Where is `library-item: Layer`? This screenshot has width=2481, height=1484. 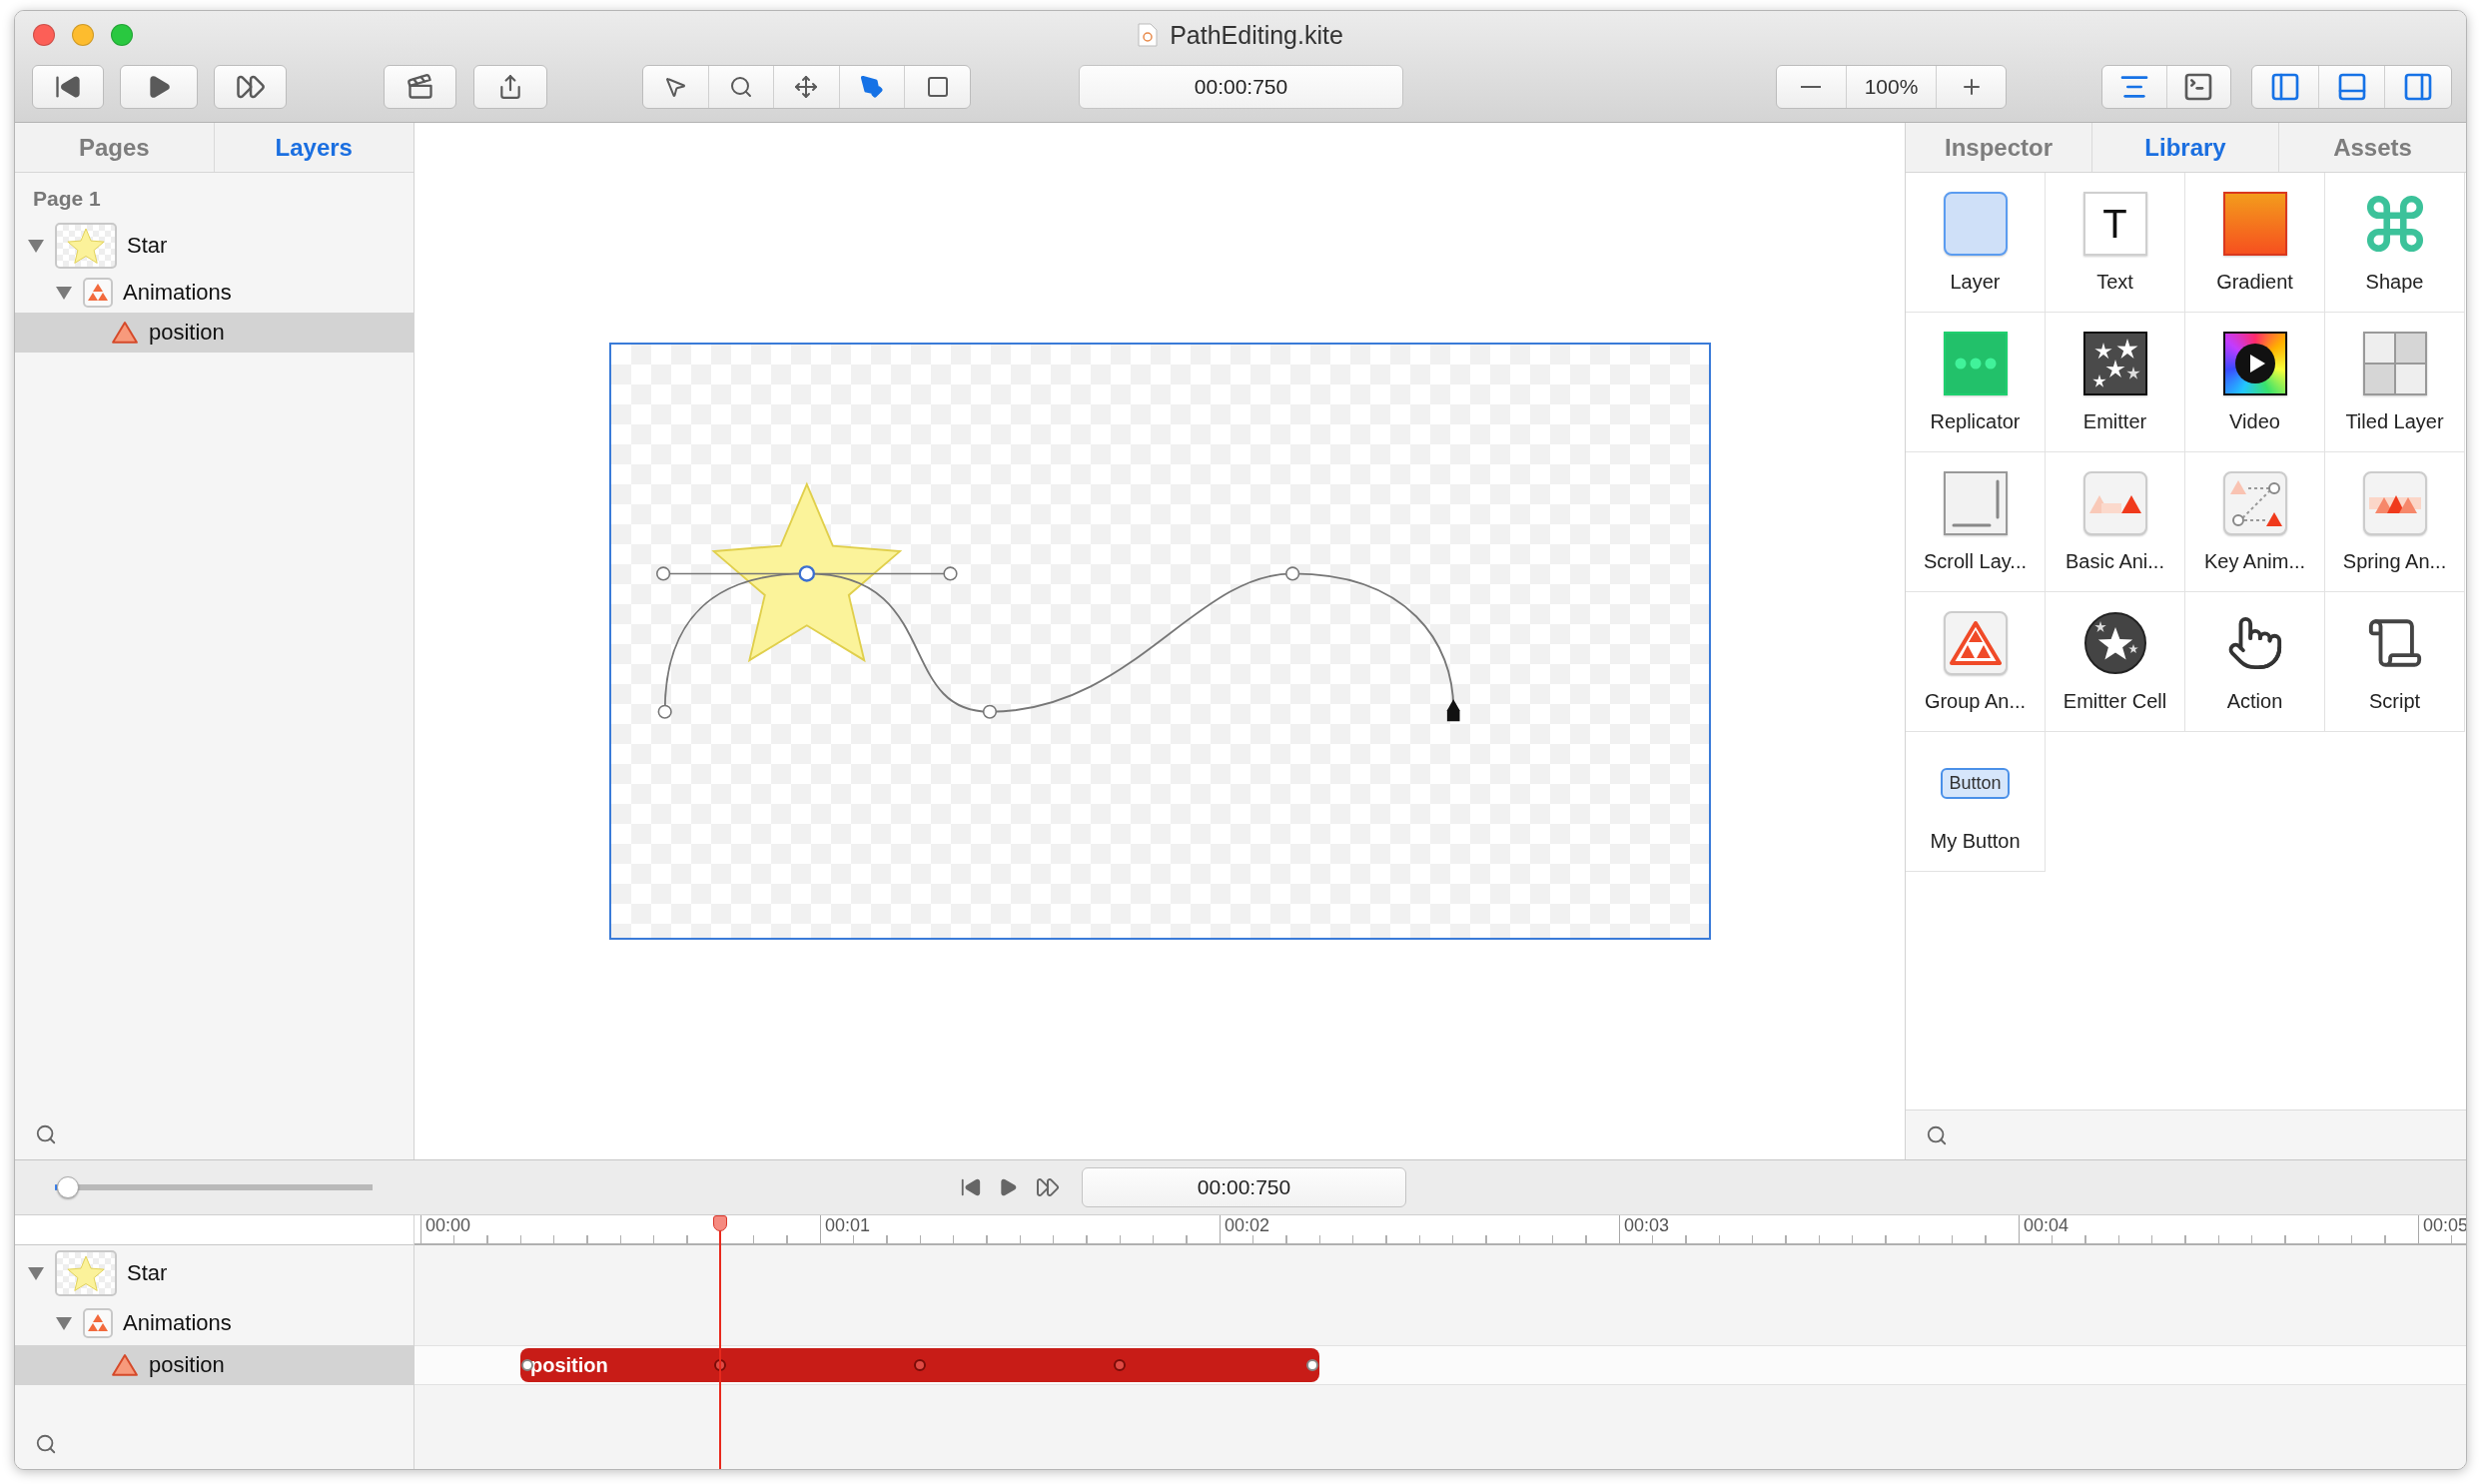
library-item: Layer is located at coordinates (1976, 243).